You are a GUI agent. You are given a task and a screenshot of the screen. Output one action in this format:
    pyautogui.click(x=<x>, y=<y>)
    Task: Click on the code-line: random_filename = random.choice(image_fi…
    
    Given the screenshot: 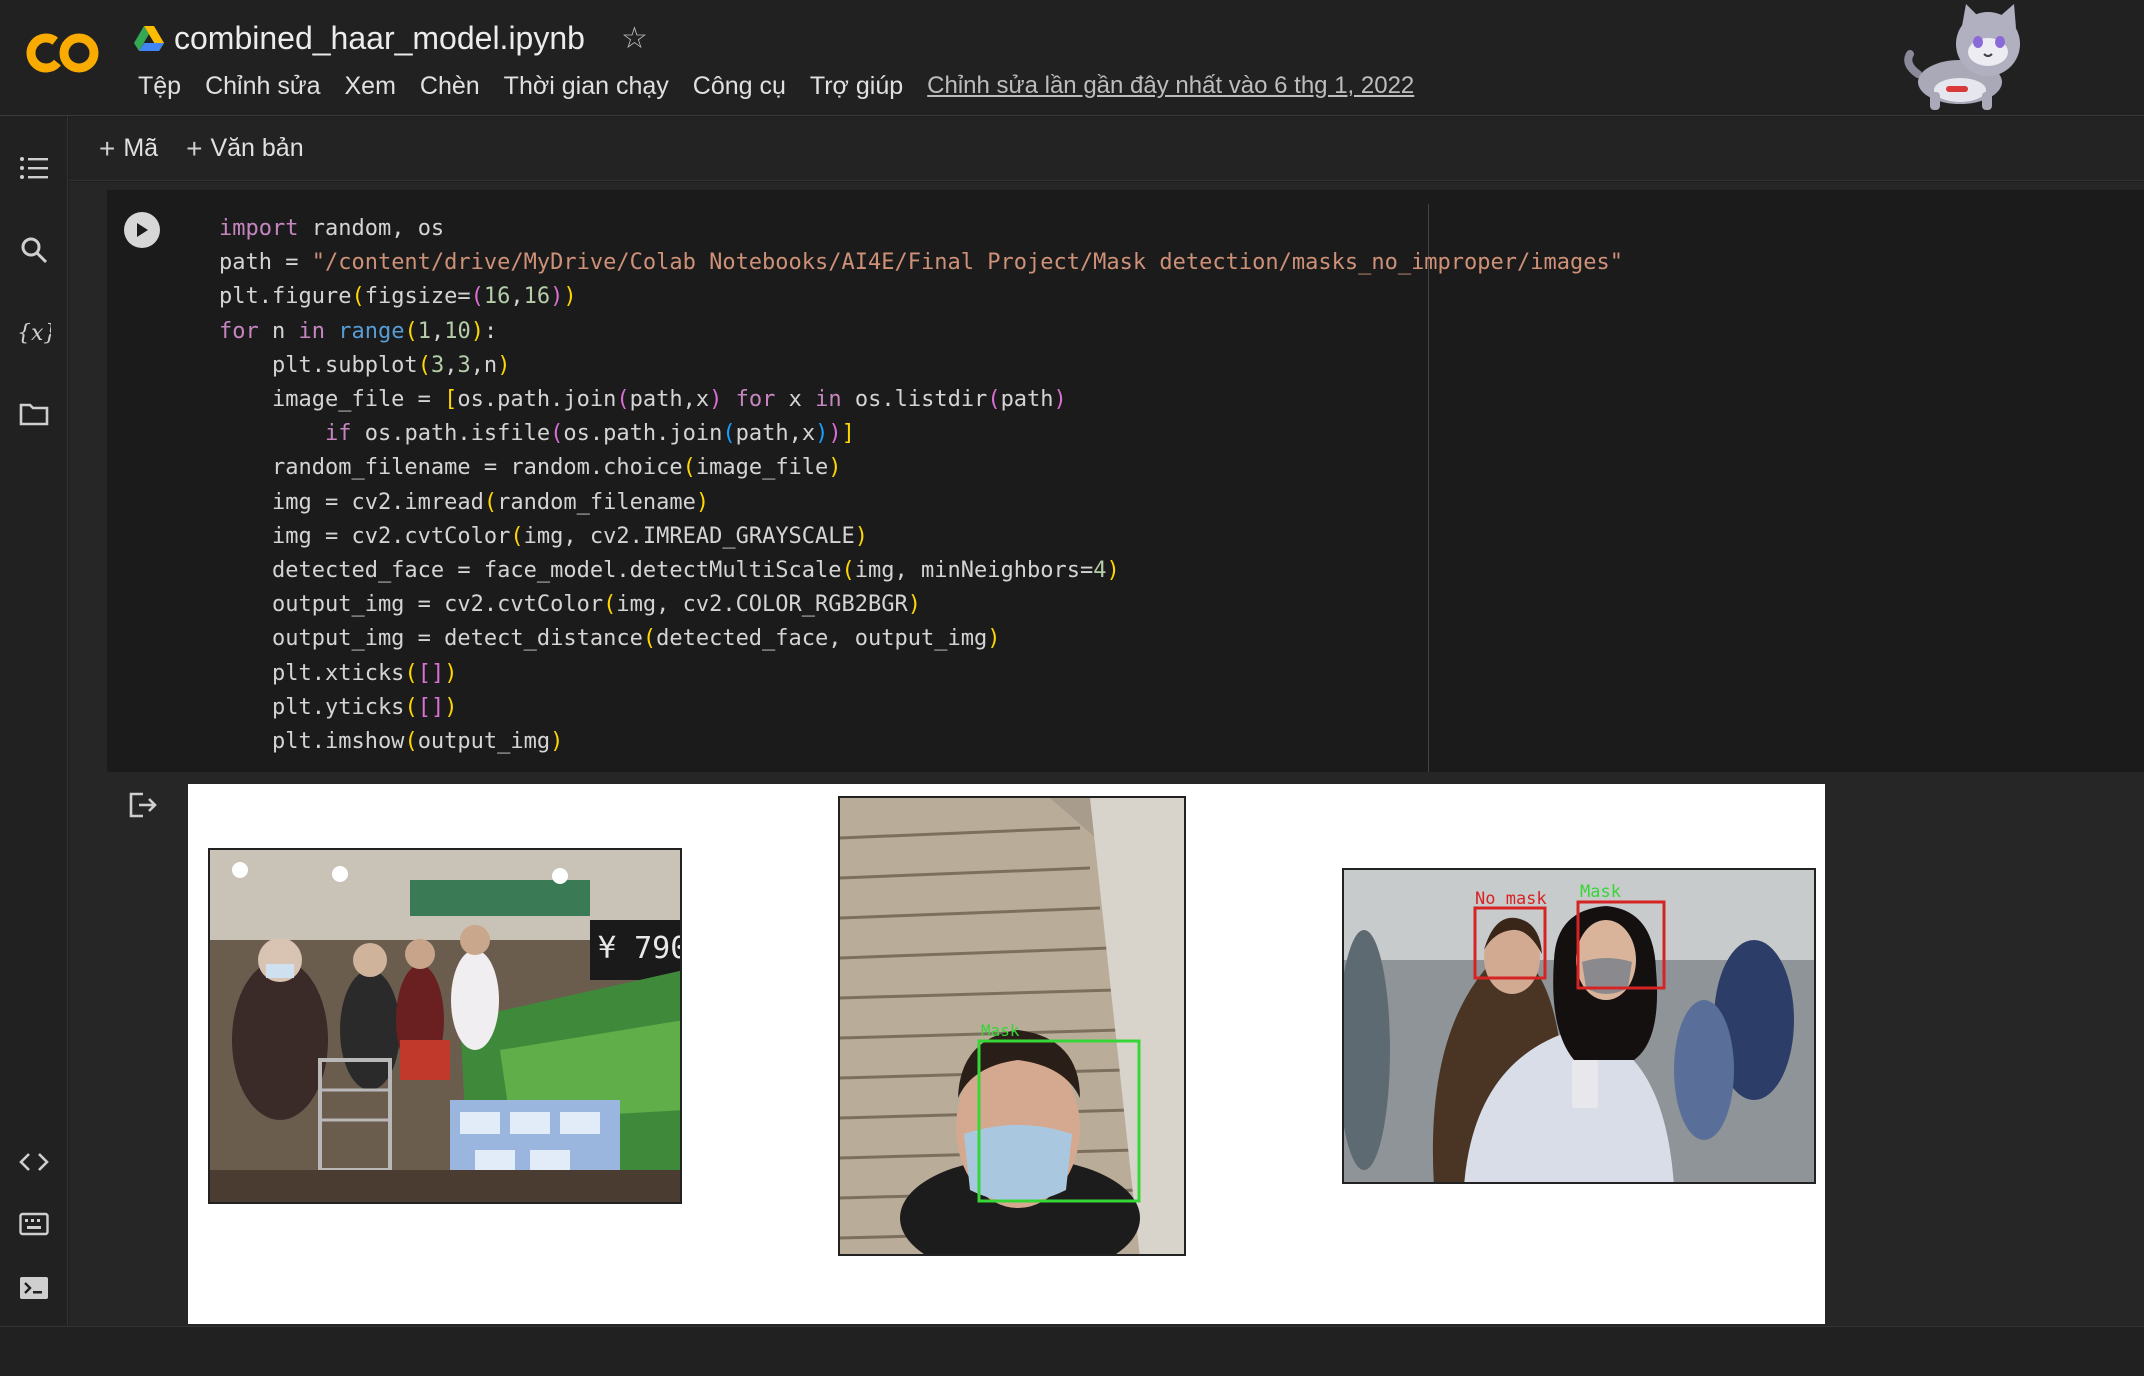 What is the action you would take?
    pyautogui.click(x=530, y=468)
    